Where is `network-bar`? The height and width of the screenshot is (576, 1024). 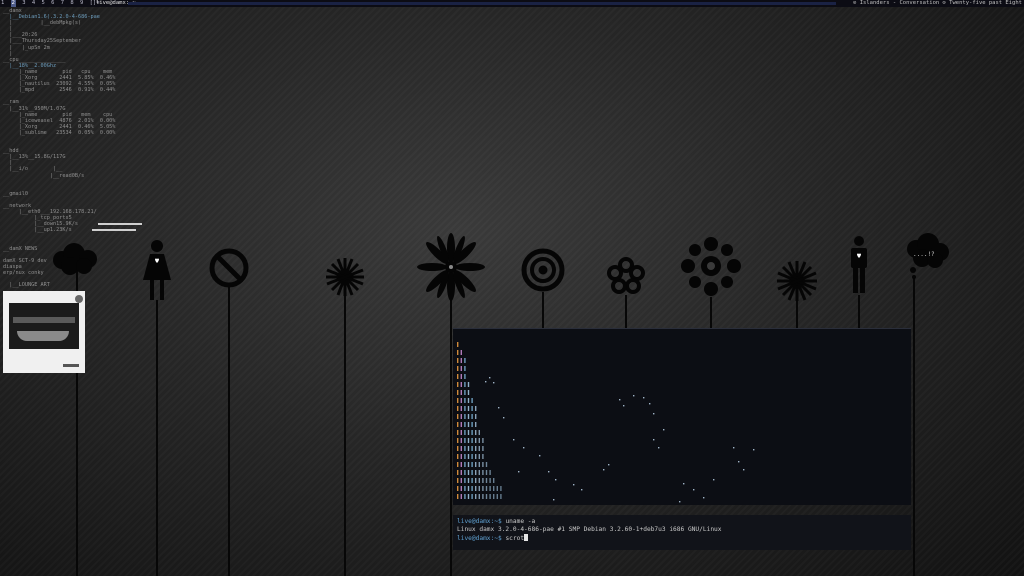
network-bar is located at coordinates (119, 223).